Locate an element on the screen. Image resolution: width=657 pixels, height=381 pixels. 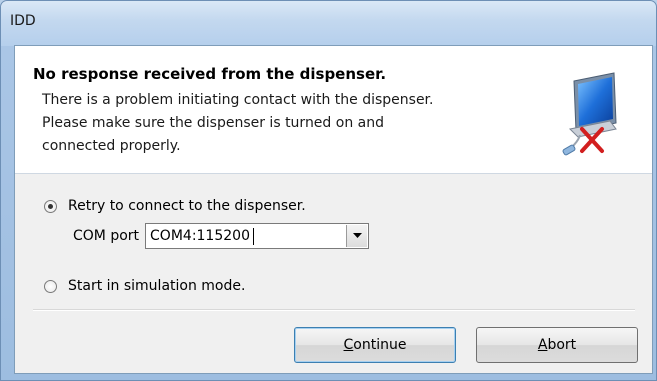
message-title: No response received from the dispenser. is located at coordinates (210, 74).